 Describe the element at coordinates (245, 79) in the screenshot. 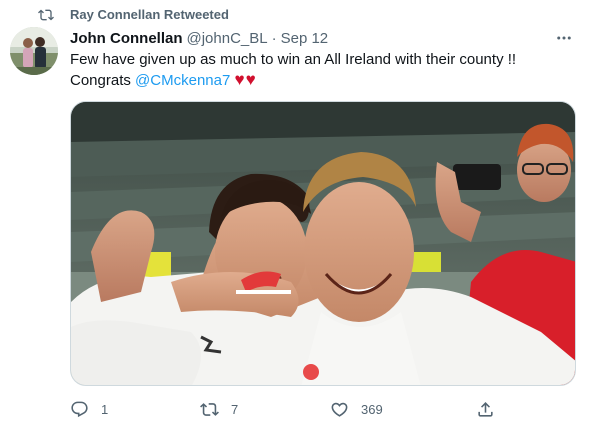

I see `heart-emoji: ♥♥` at that location.